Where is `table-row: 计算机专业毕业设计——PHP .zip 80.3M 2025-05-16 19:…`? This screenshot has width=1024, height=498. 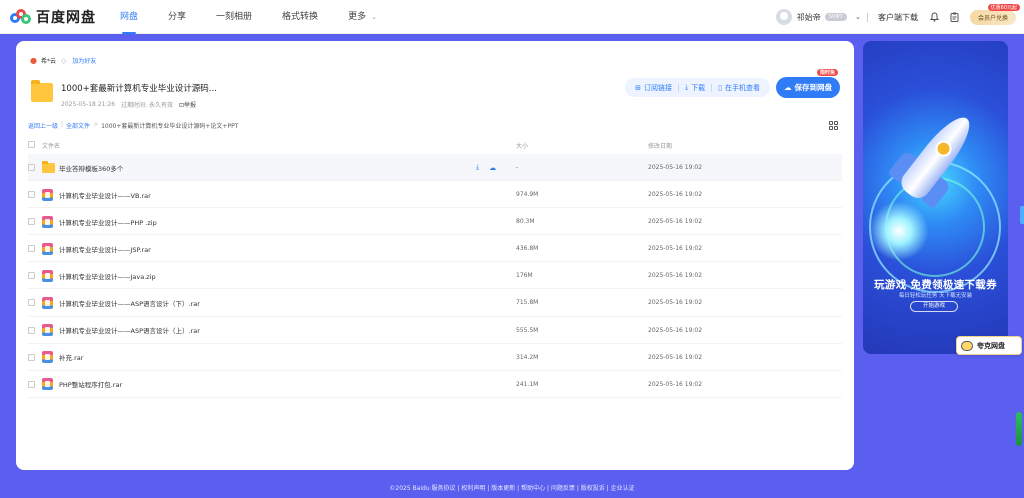
table-row: 计算机专业毕业设计——PHP .zip 80.3M 2025-05-16 19:… is located at coordinates (435, 222).